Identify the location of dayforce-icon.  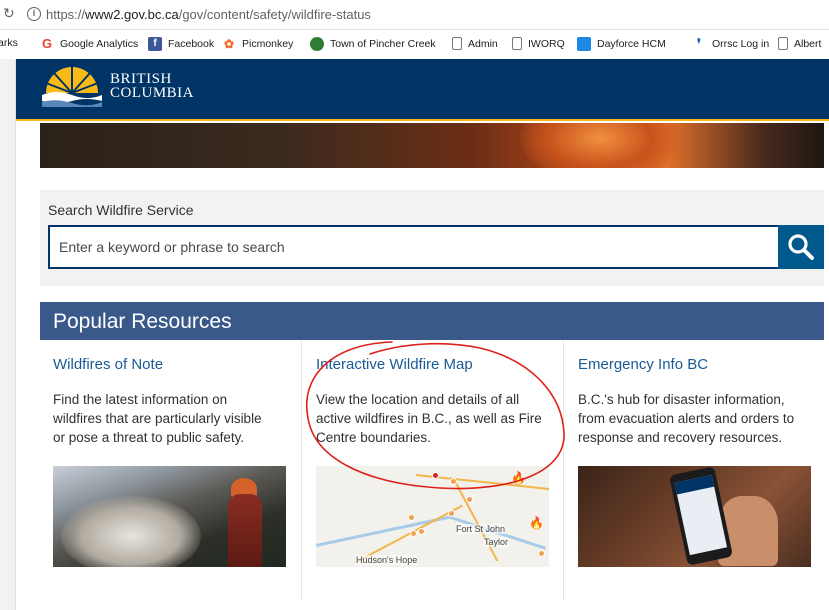
(584, 44).